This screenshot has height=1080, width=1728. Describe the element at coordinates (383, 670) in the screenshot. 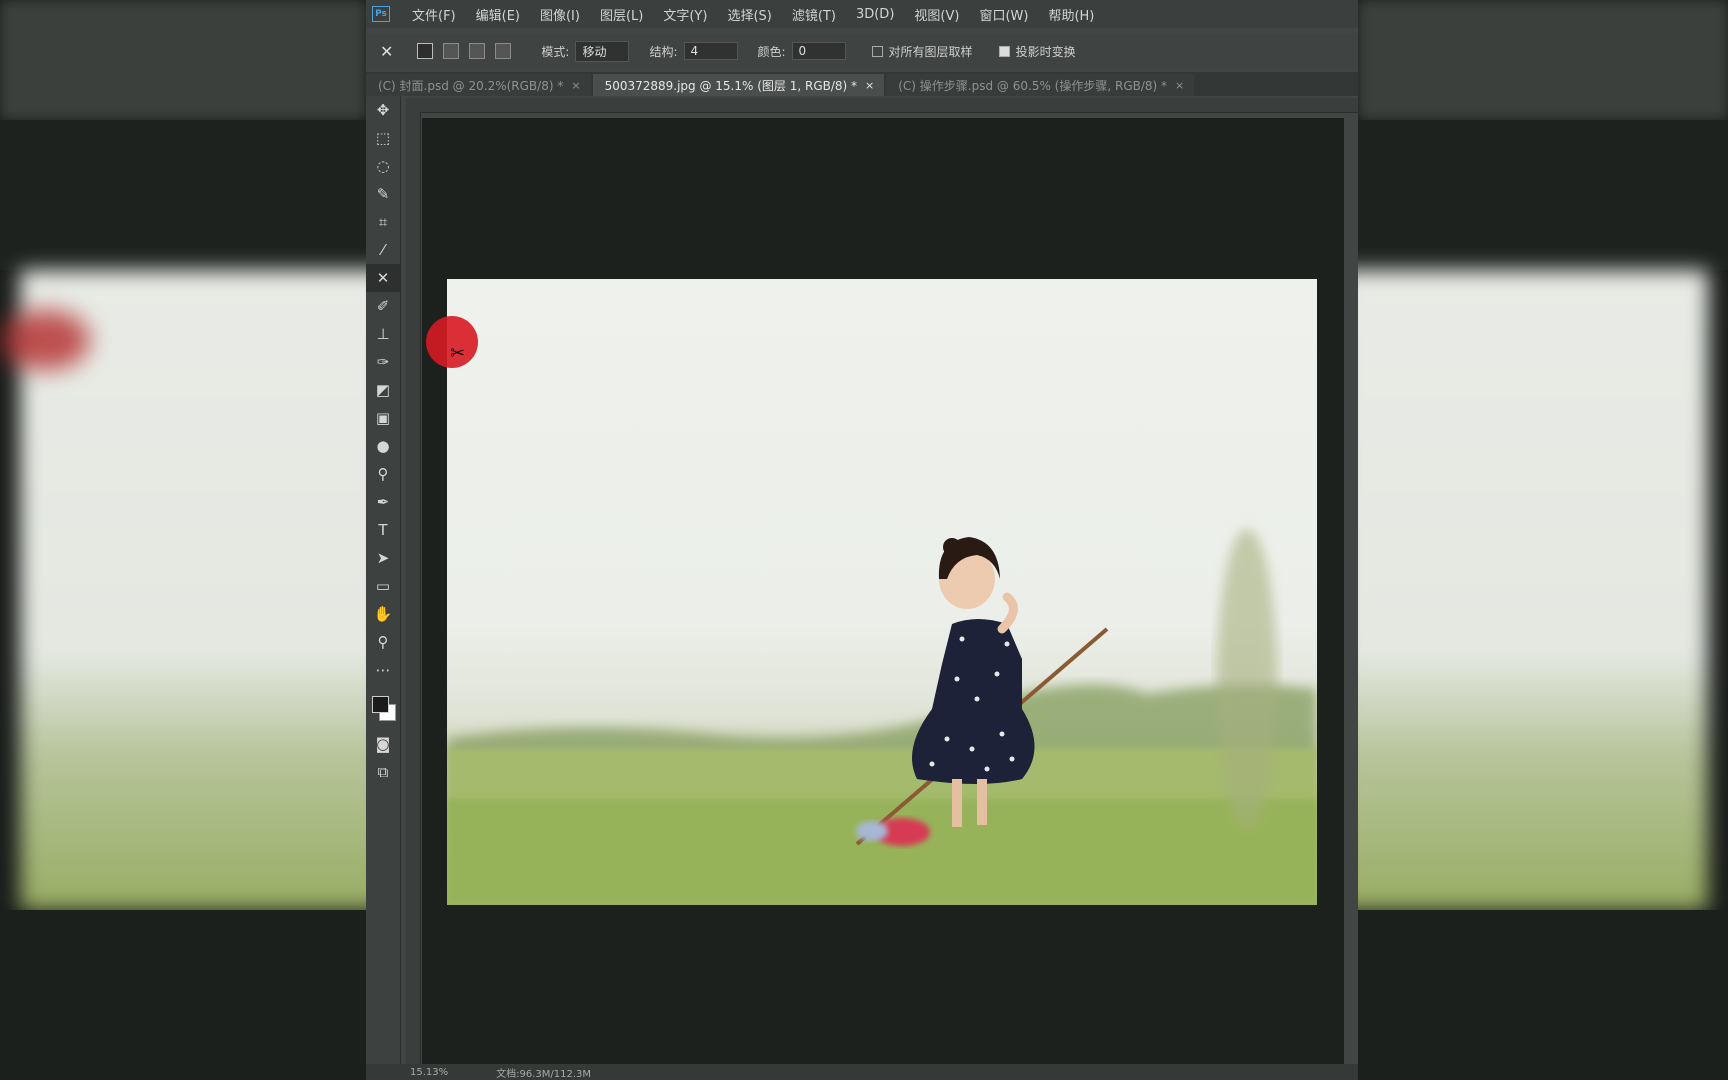

I see `more-tools-icon: ⋯` at that location.